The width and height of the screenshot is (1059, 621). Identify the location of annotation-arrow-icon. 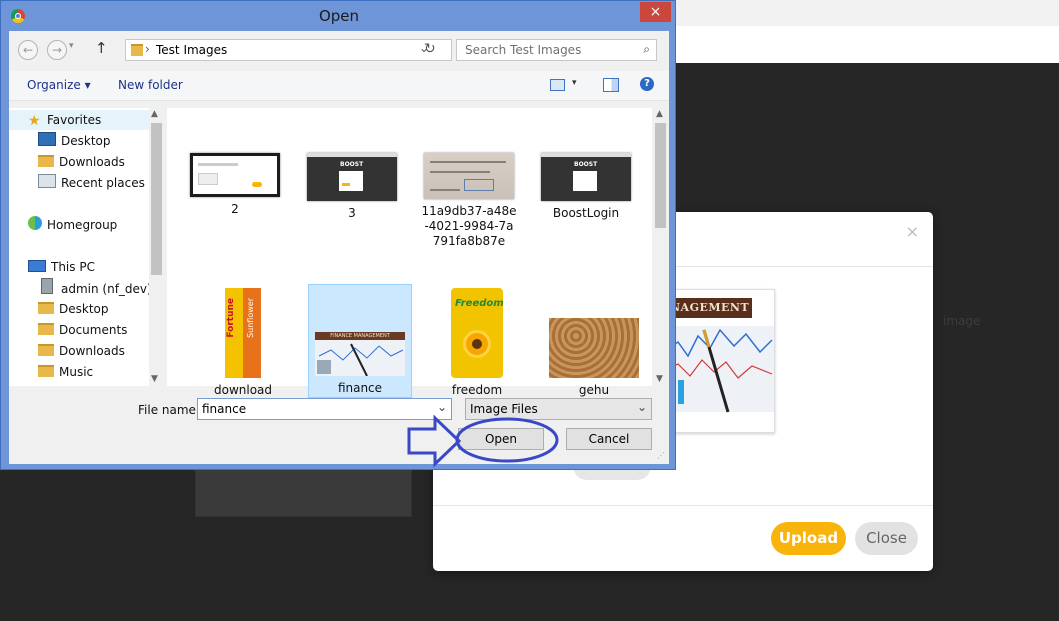
(434, 441).